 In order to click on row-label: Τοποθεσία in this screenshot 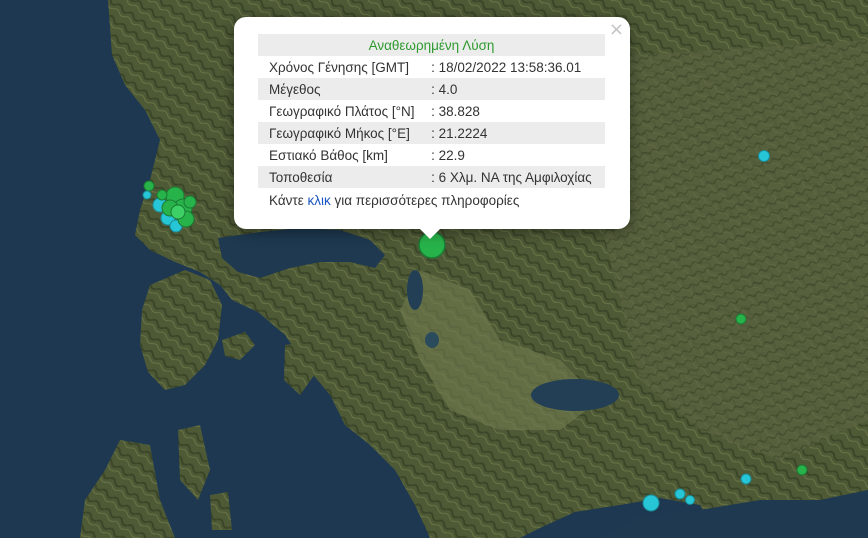, I will do `click(343, 177)`.